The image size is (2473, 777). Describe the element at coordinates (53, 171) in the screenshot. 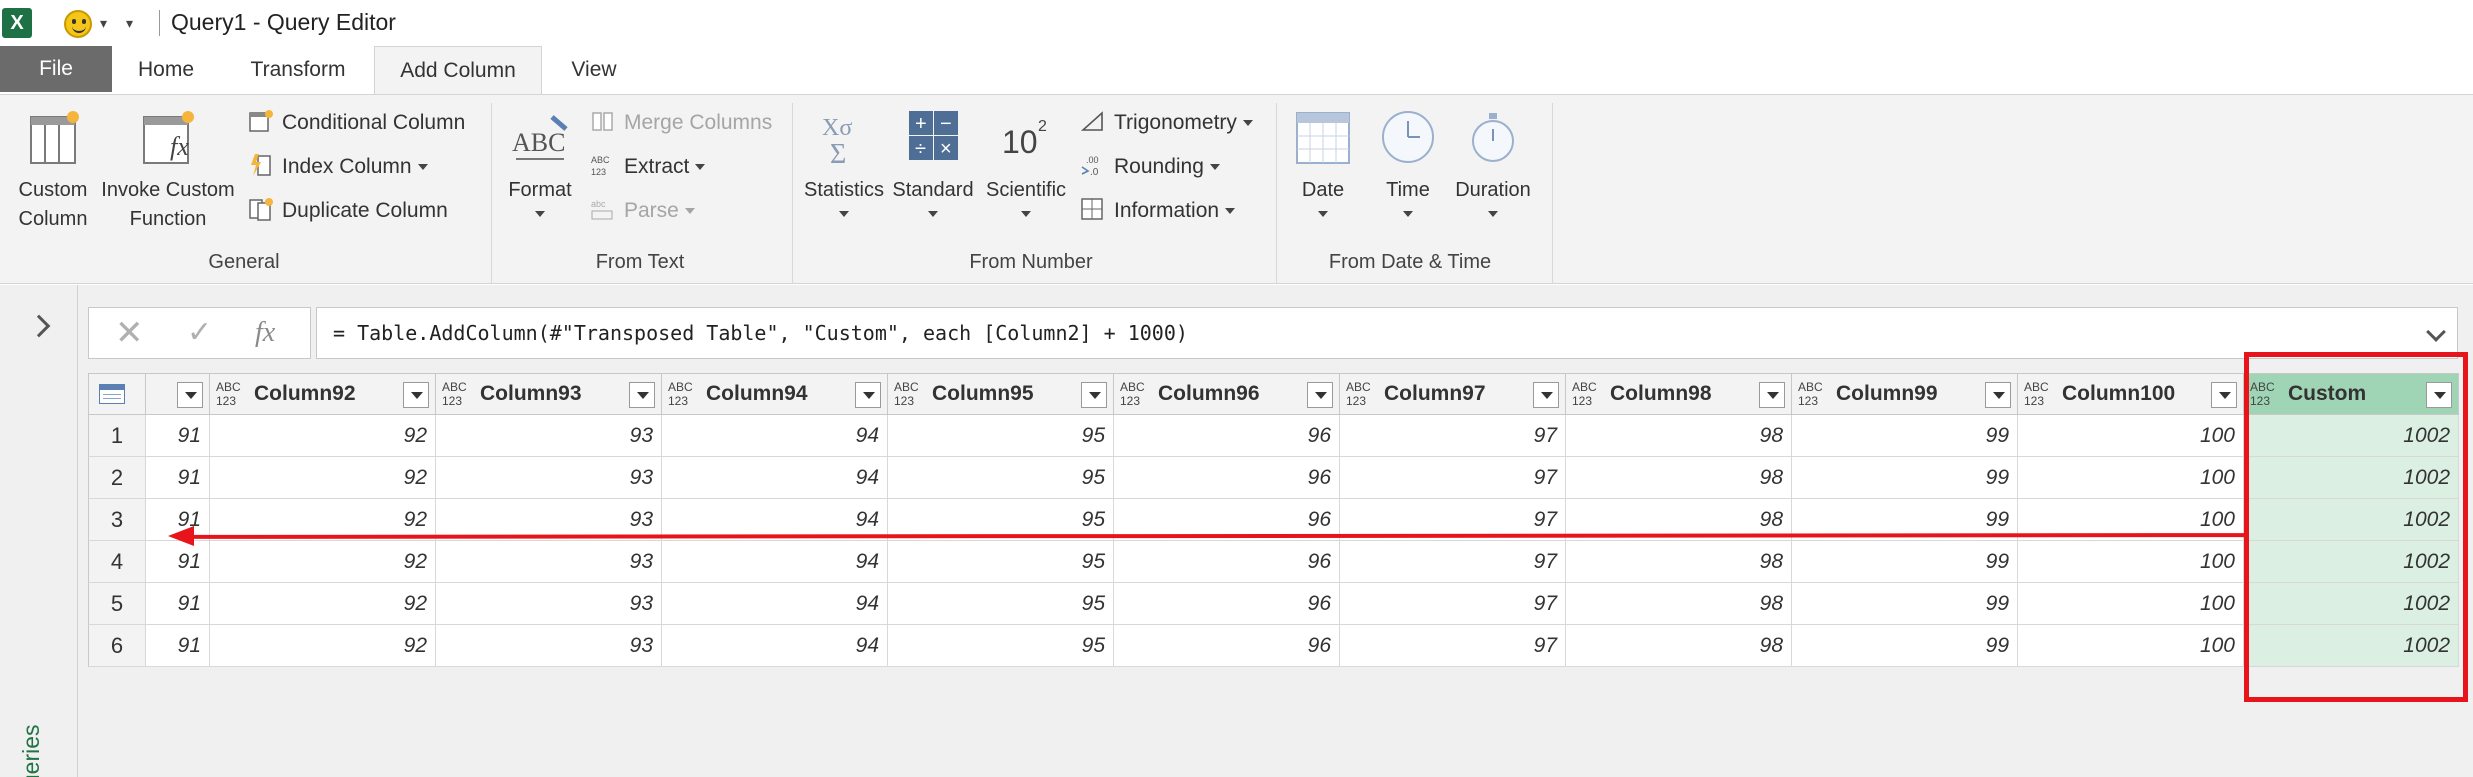

I see `custom-column-button: Custom Column` at that location.